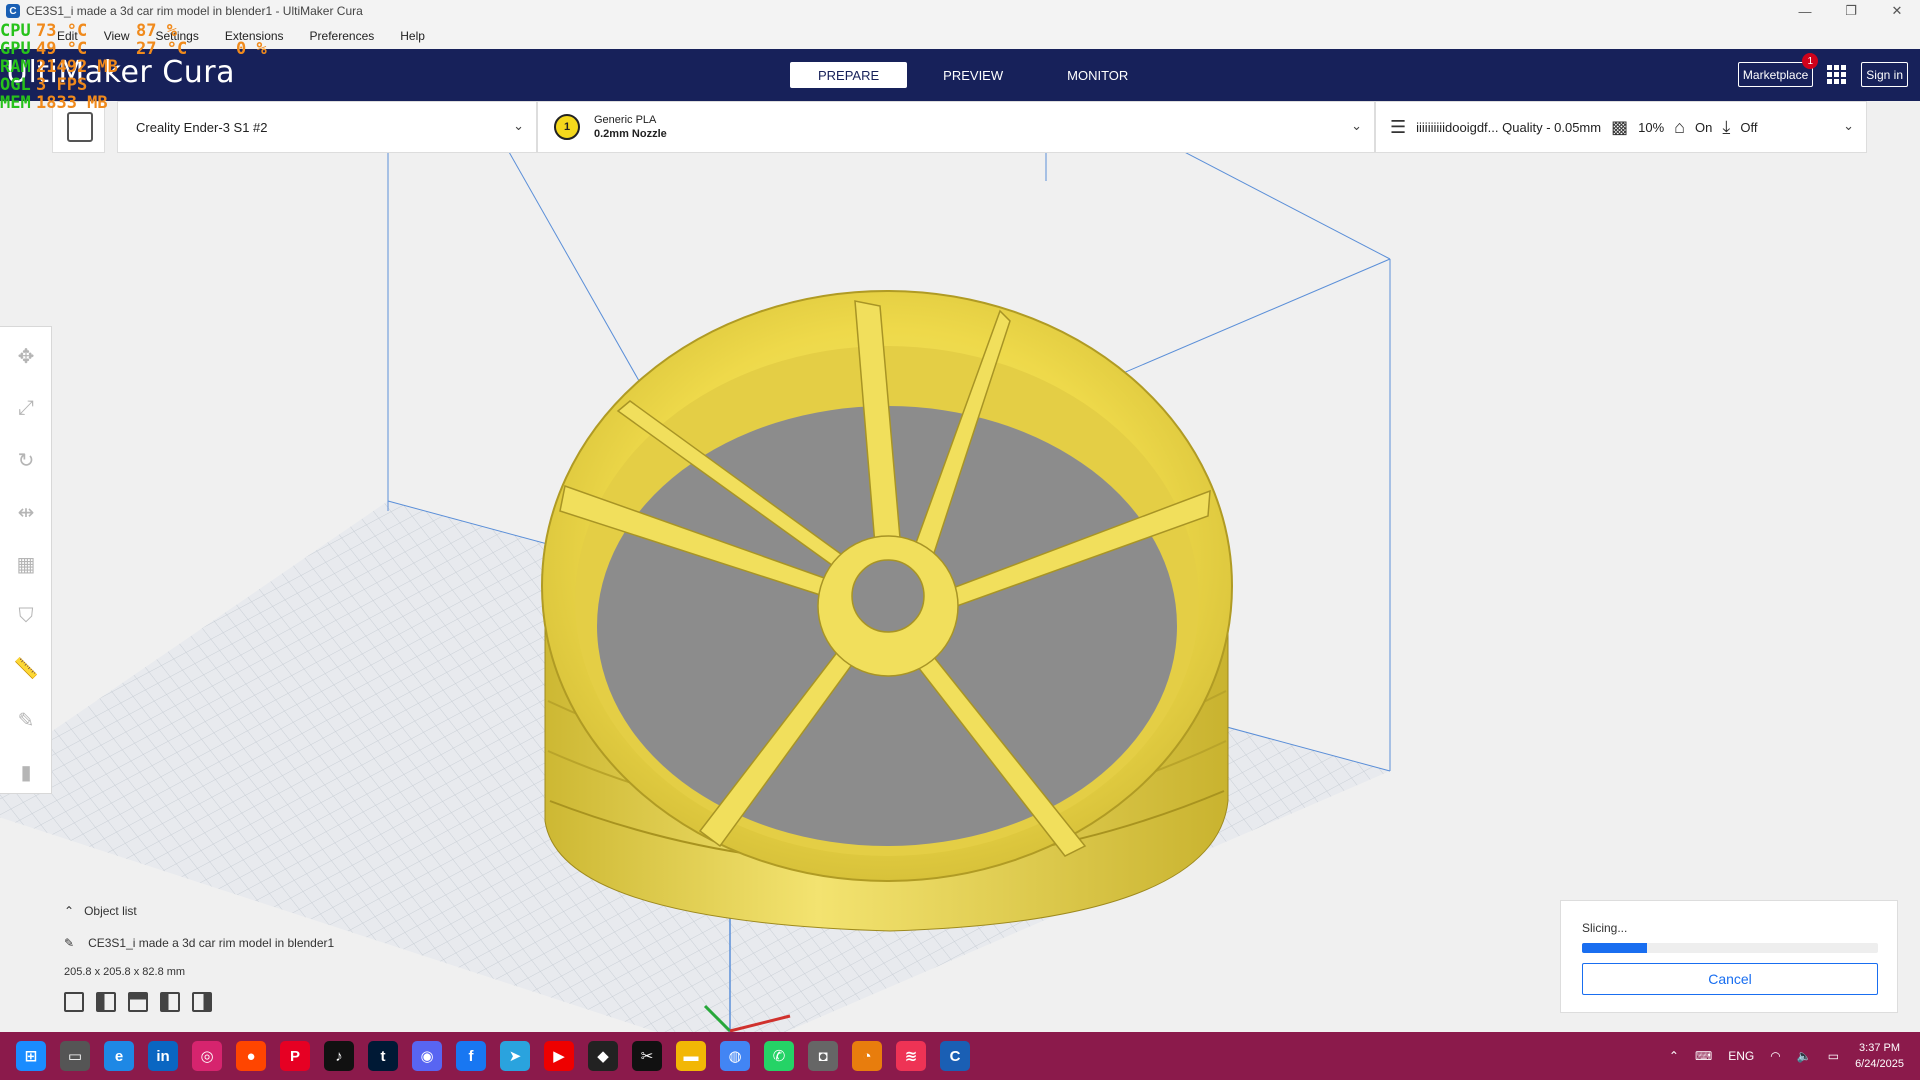 The height and width of the screenshot is (1080, 1920). Describe the element at coordinates (1879, 1056) in the screenshot. I see `clock: 3:37 PM 6/24/2025` at that location.